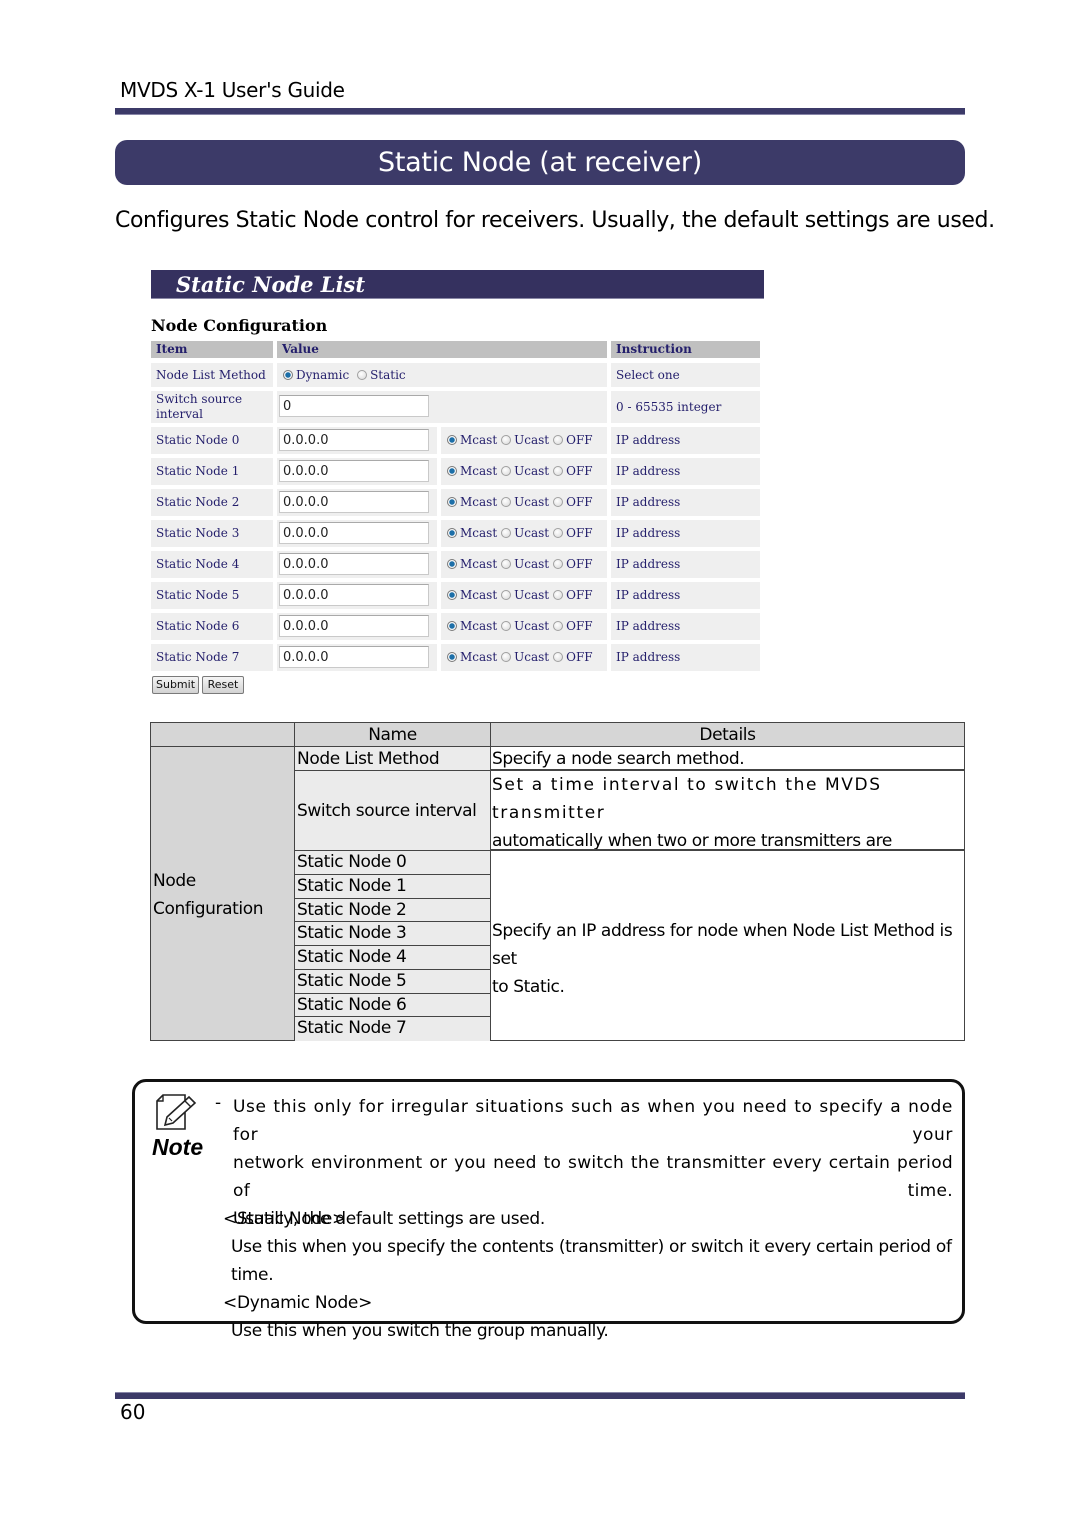 The width and height of the screenshot is (1080, 1515). What do you see at coordinates (685, 407) in the screenshot?
I see `switch-interval-instruction: 0 - 65535 integer` at bounding box center [685, 407].